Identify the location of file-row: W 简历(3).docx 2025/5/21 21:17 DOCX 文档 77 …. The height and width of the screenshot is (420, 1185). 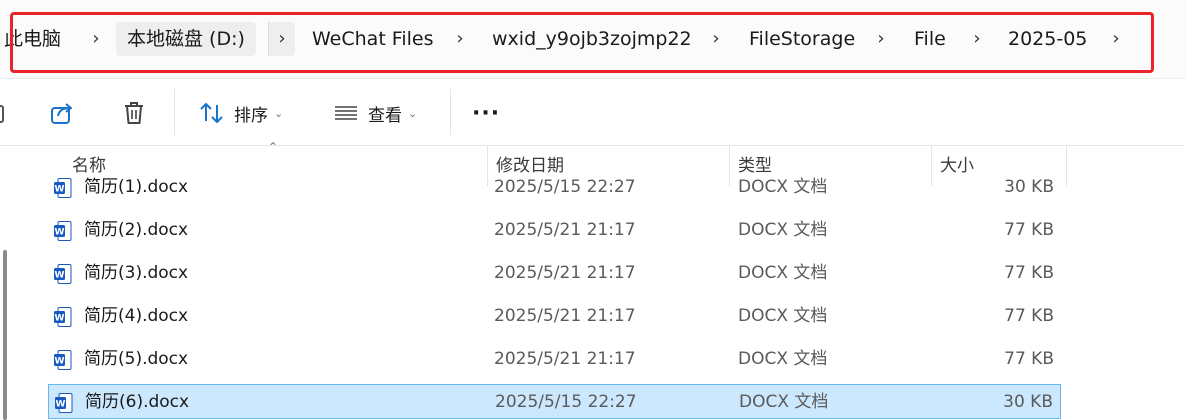
(554, 273).